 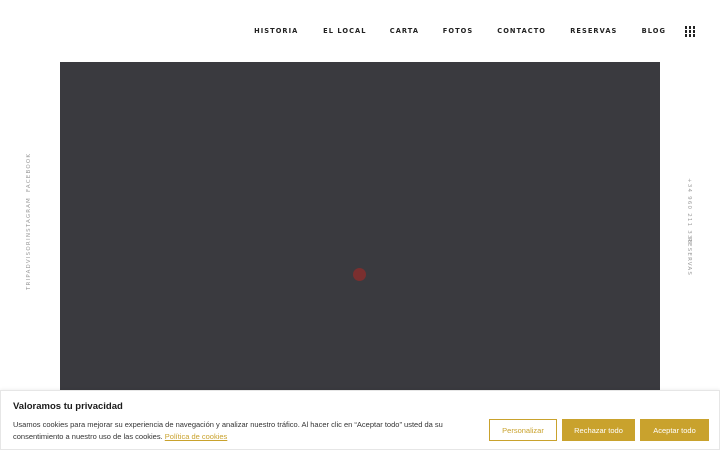 What do you see at coordinates (276, 31) in the screenshot?
I see `nav-historia: HISTORIA` at bounding box center [276, 31].